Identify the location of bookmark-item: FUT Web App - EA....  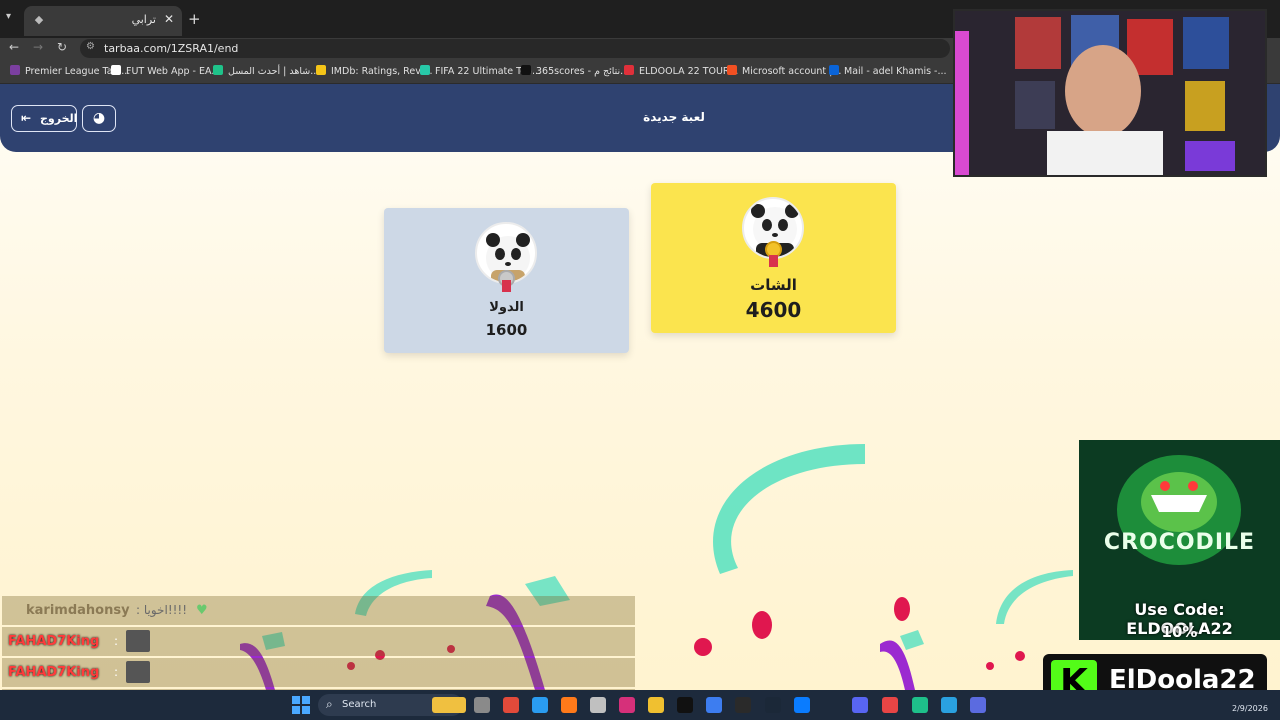
(165, 71).